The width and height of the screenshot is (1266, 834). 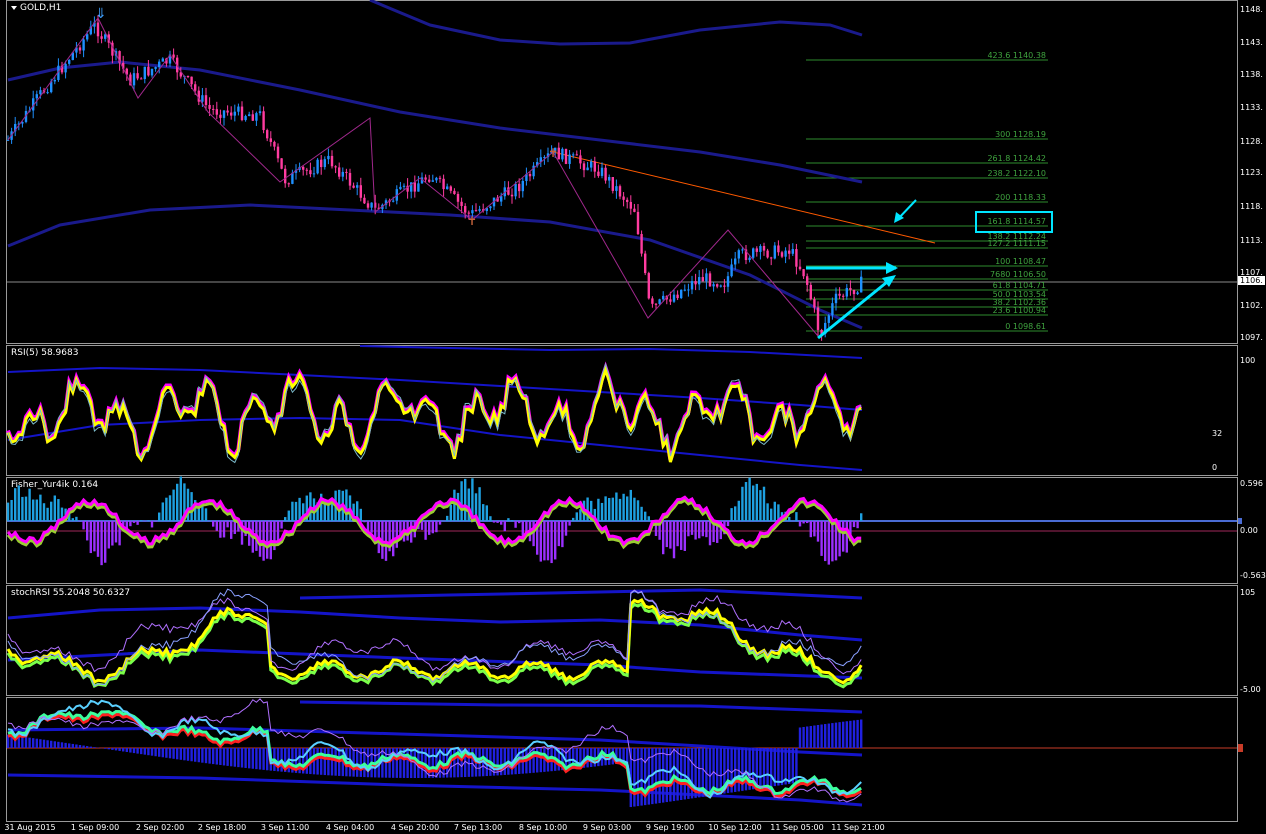 What do you see at coordinates (1251, 42) in the screenshot?
I see `price-tick: 1143.` at bounding box center [1251, 42].